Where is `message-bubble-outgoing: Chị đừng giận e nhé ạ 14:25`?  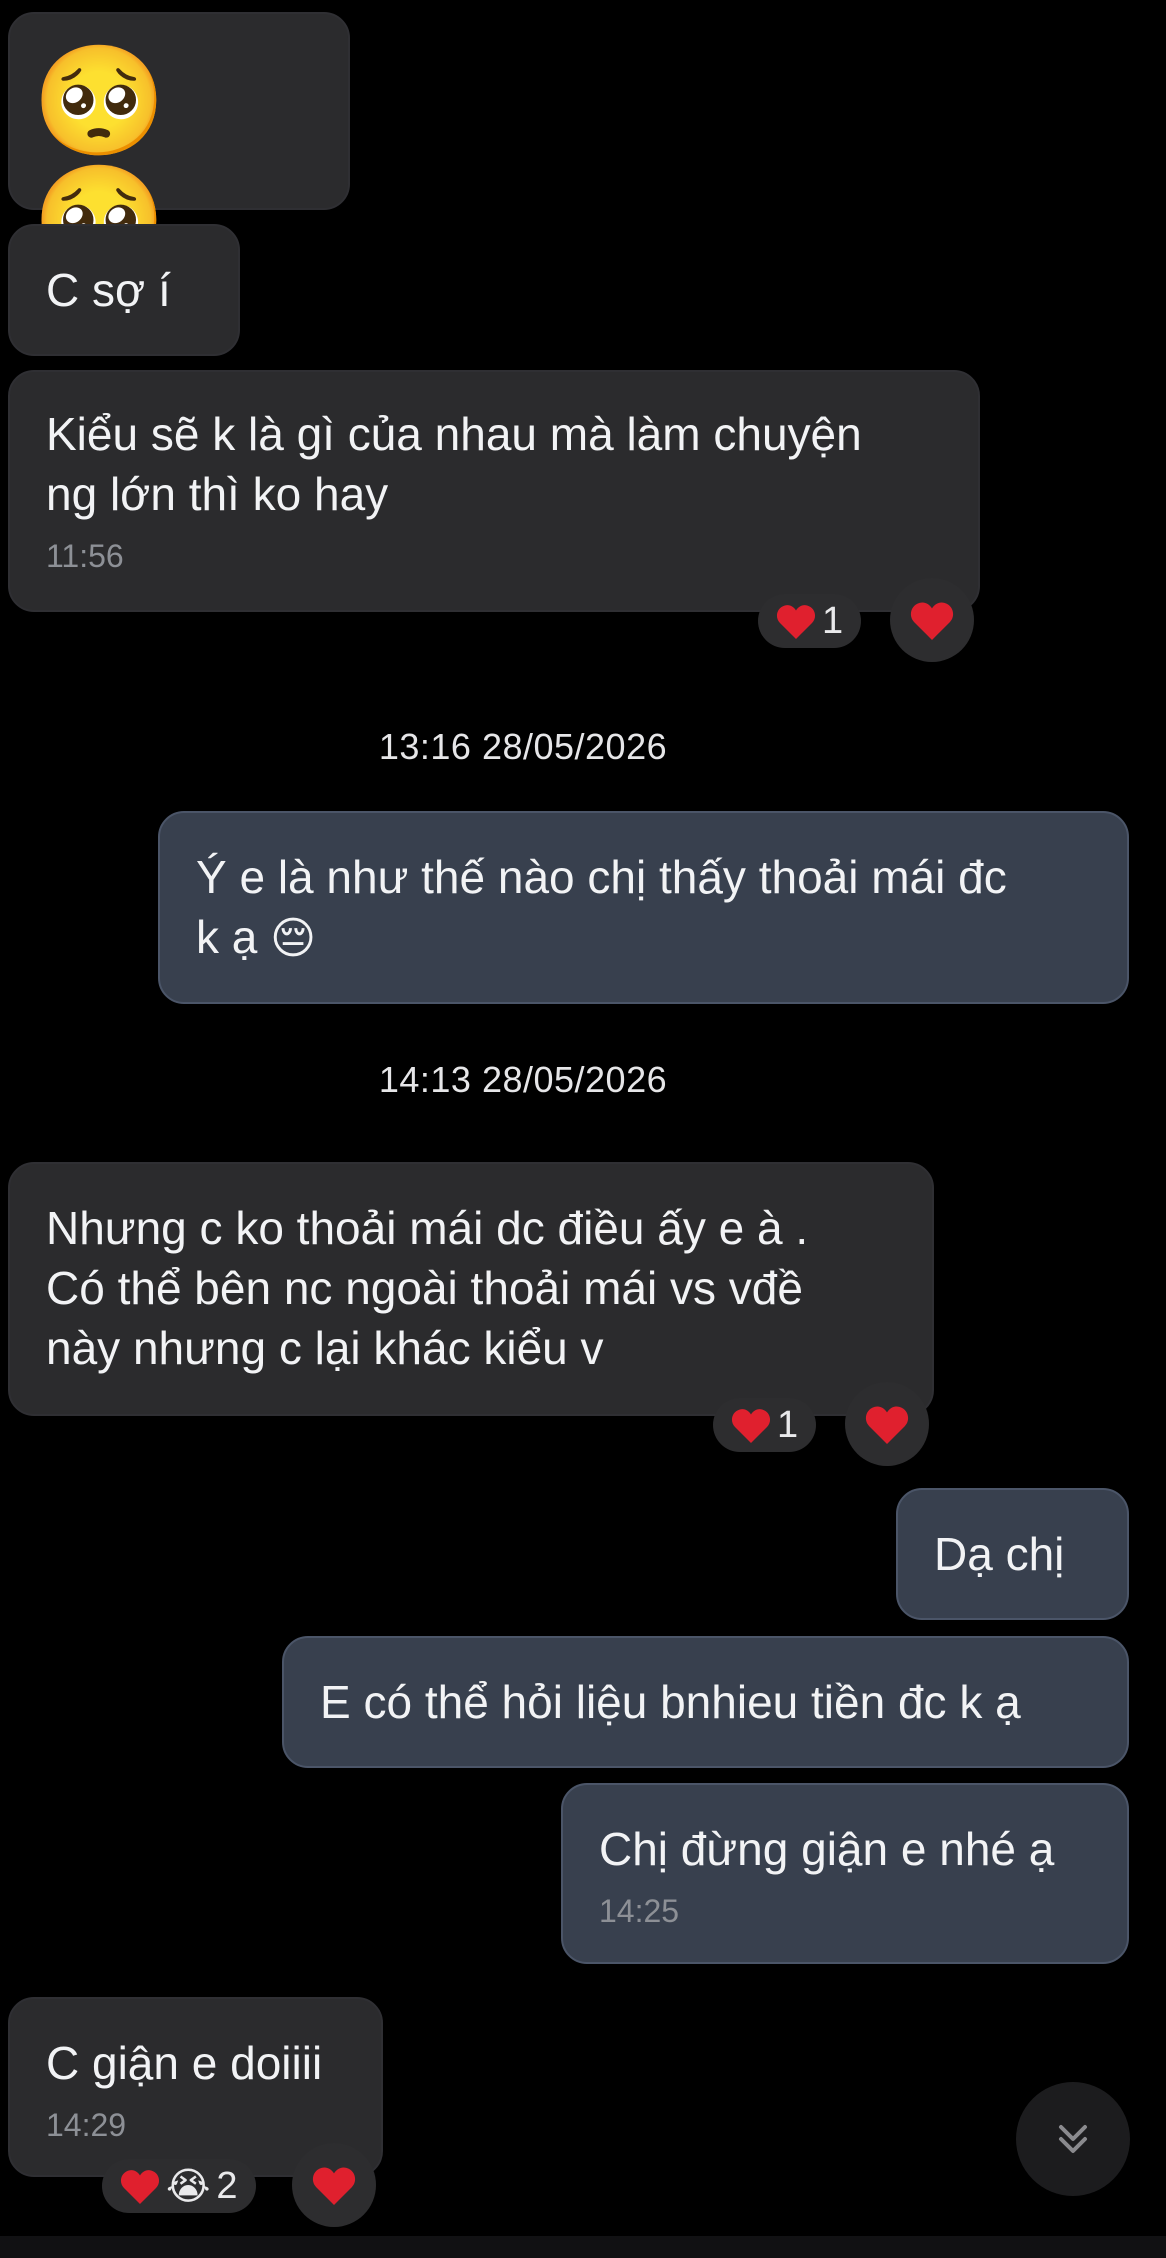 message-bubble-outgoing: Chị đừng giận e nhé ạ 14:25 is located at coordinates (845, 1873).